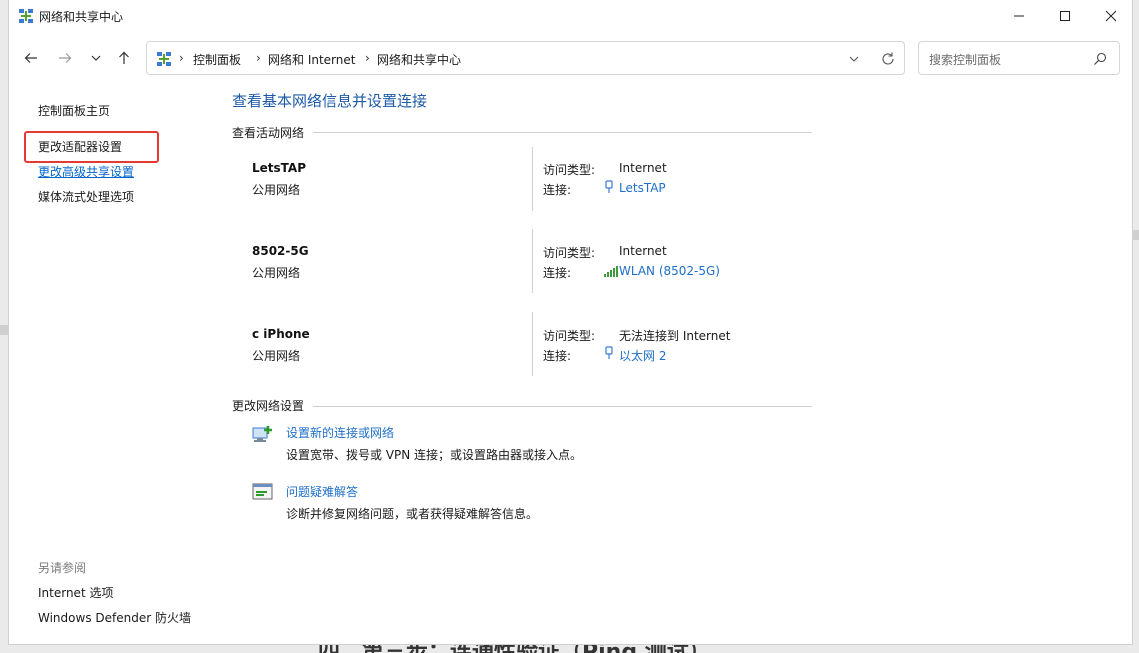 The height and width of the screenshot is (653, 1139). I want to click on background-scroll-marker, so click(1136, 235).